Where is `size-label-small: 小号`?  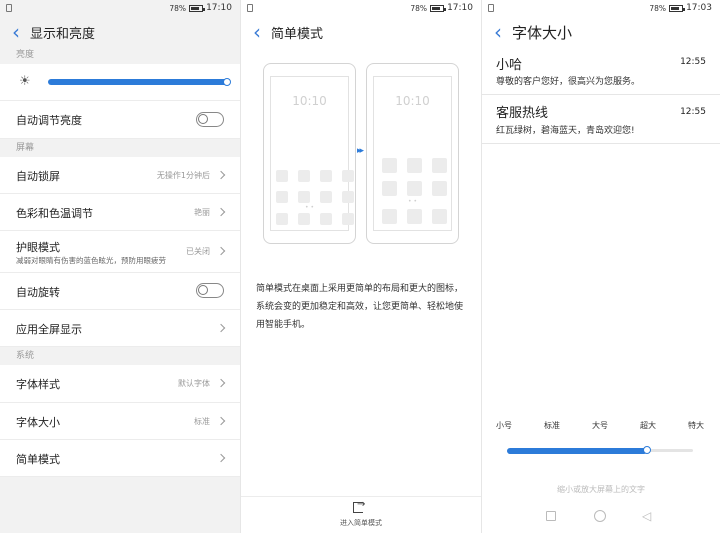 size-label-small: 小号 is located at coordinates (504, 425).